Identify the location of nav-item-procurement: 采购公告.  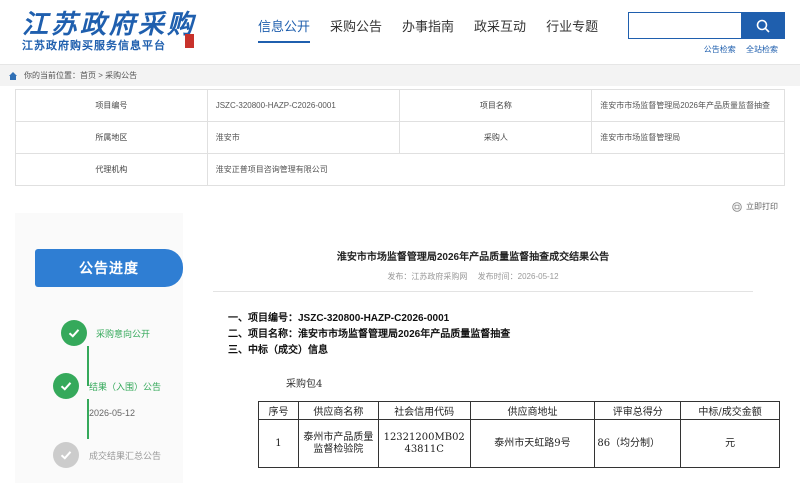
(356, 29).